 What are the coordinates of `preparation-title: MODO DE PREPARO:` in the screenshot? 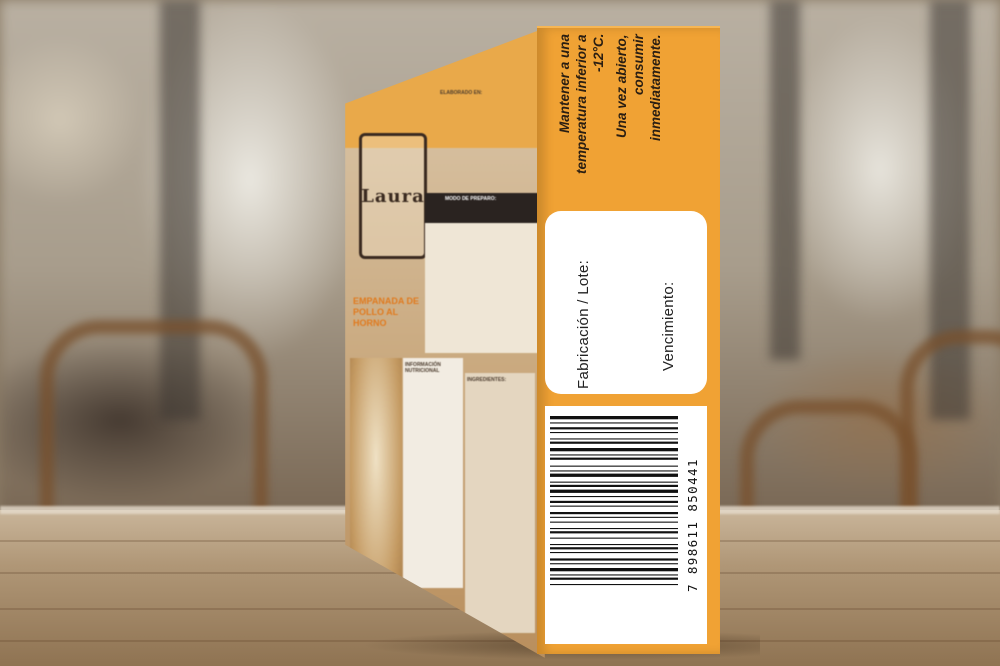 It's located at (471, 199).